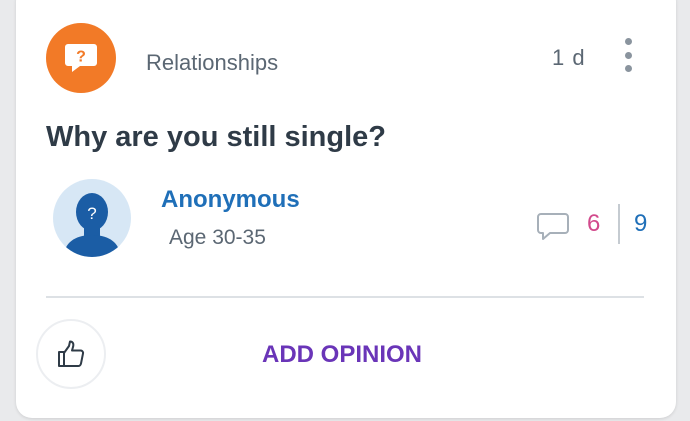 This screenshot has width=690, height=421. What do you see at coordinates (569, 57) in the screenshot?
I see `post-time: 1 d` at bounding box center [569, 57].